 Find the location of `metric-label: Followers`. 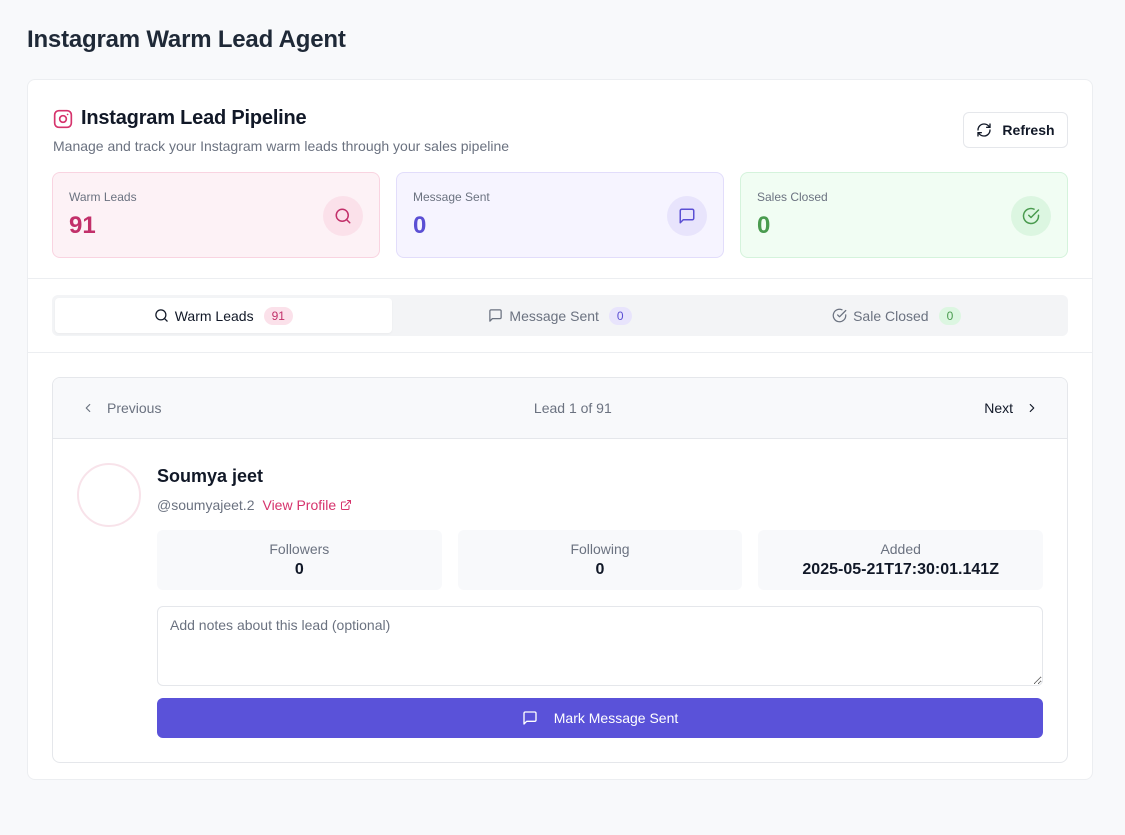

metric-label: Followers is located at coordinates (299, 549).